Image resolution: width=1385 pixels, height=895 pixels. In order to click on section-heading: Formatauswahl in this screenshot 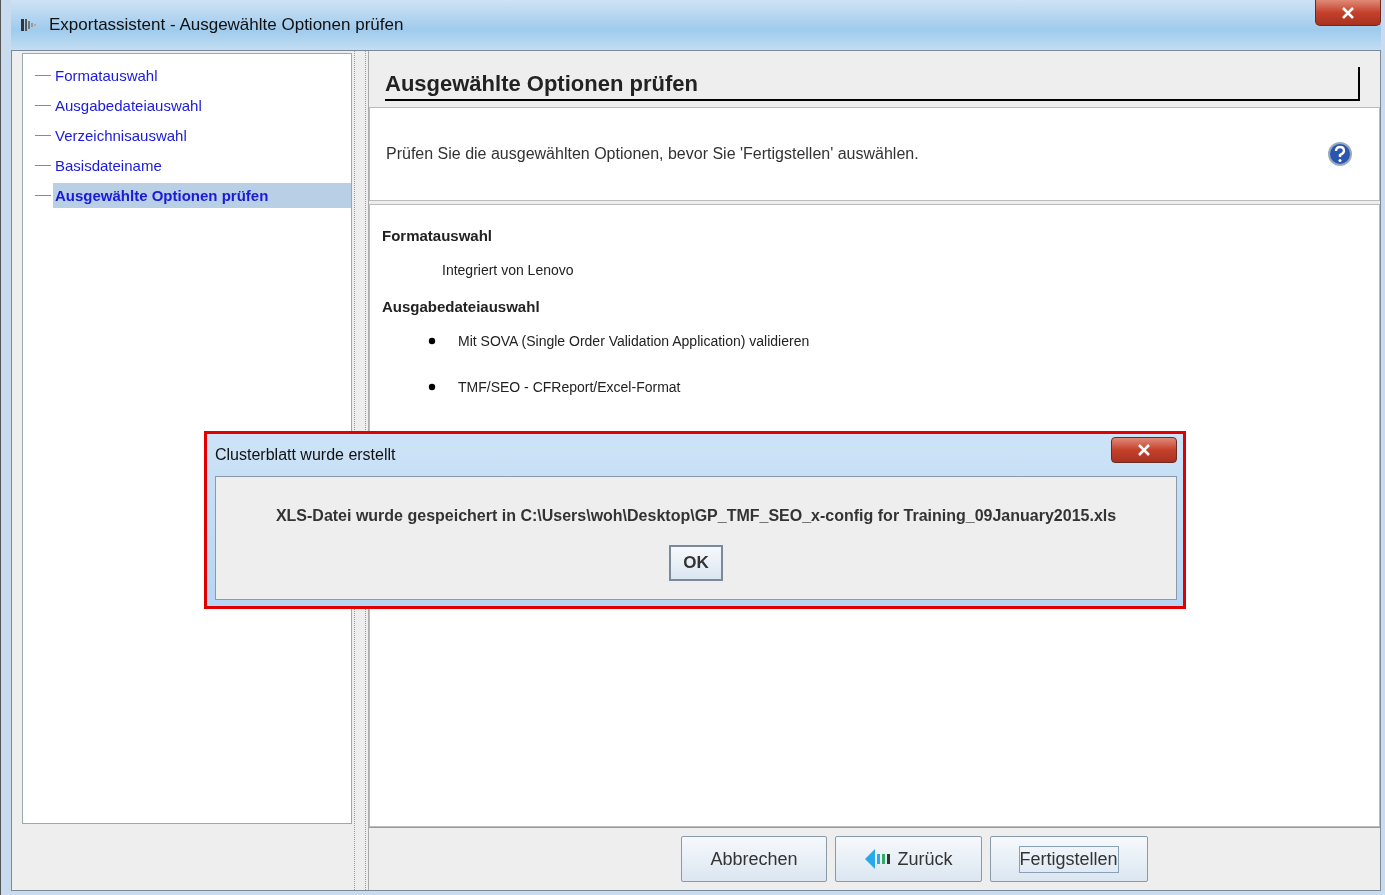, I will do `click(438, 235)`.